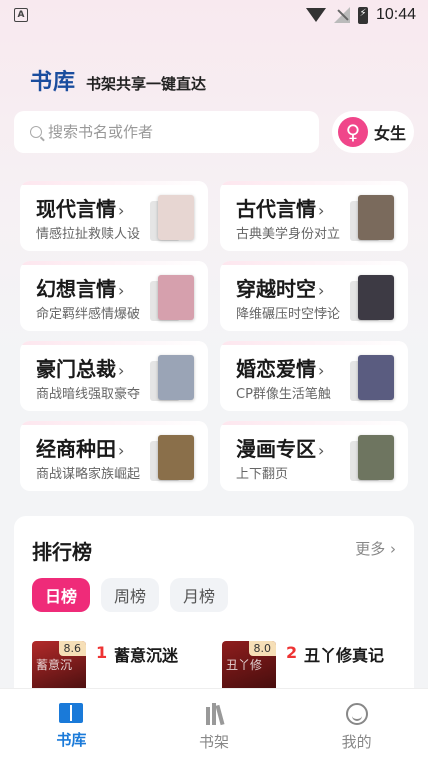  I want to click on status-bar: A 10:44, so click(214, 15).